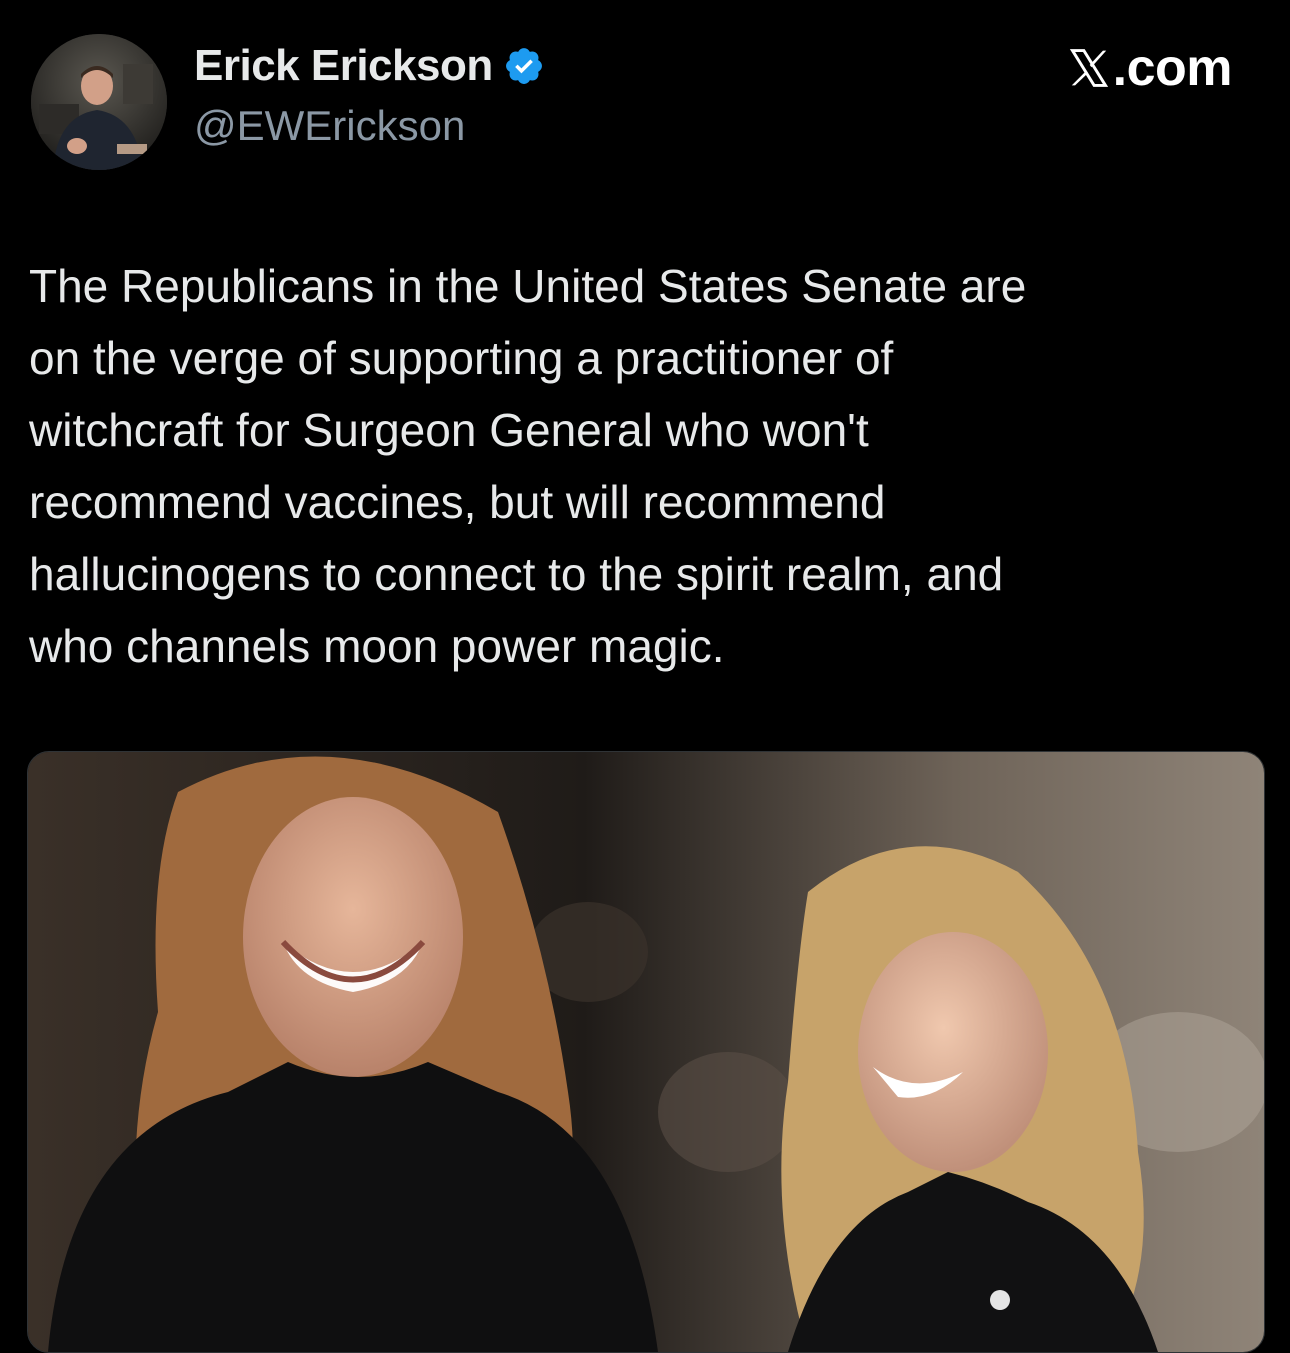 The image size is (1290, 1353). What do you see at coordinates (329, 126) in the screenshot?
I see `author-handle: @EWErickson` at bounding box center [329, 126].